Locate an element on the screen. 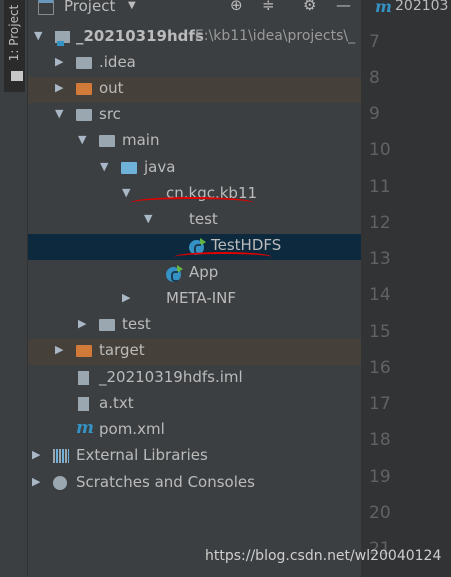  tree-item-label: External Libraries is located at coordinates (142, 455).